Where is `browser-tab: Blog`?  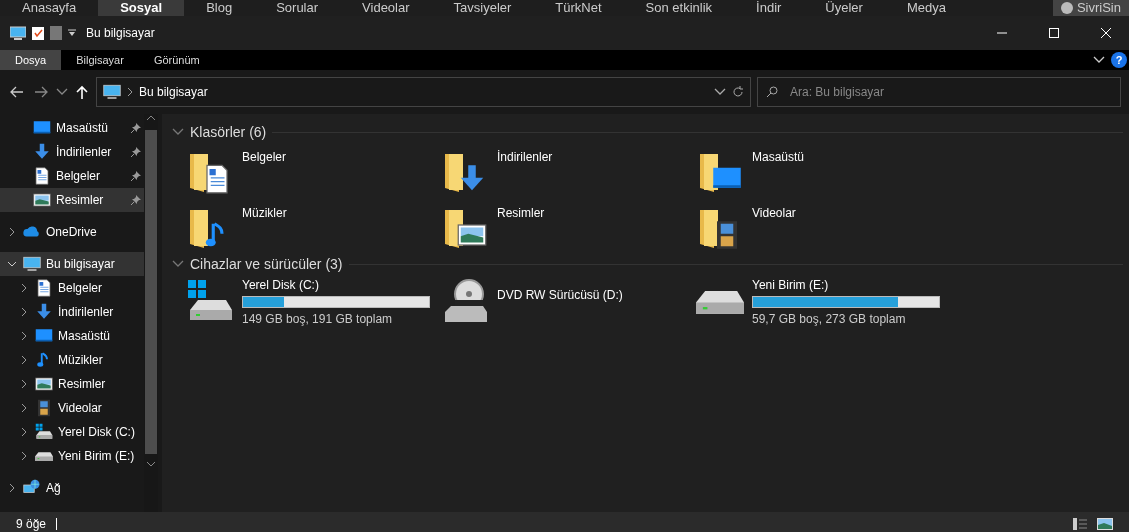
browser-tab: Blog is located at coordinates (219, 8).